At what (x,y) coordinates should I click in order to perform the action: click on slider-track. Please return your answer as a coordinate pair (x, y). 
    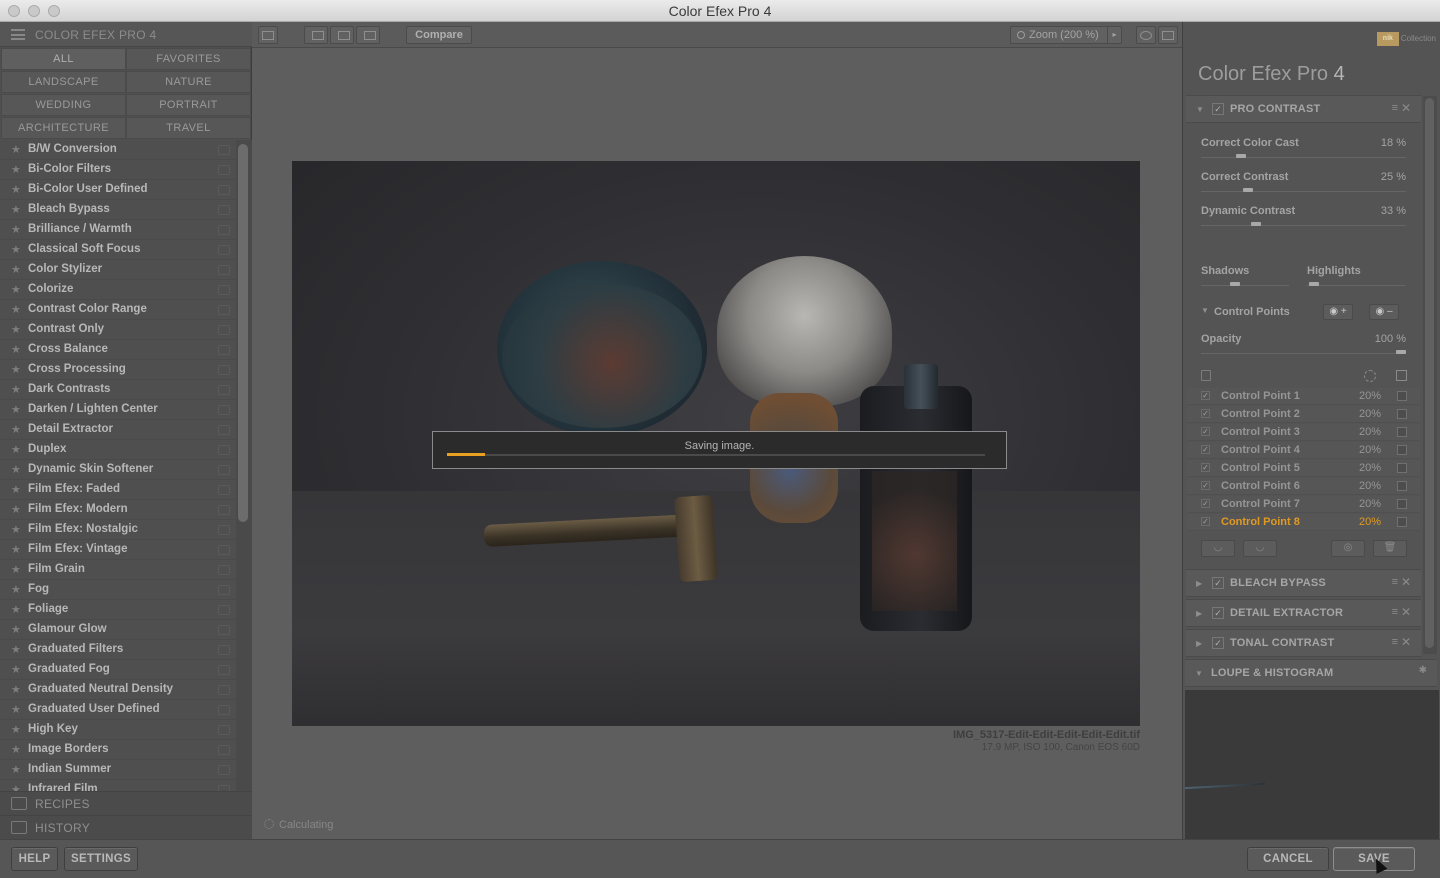
    Looking at the image, I should click on (1303, 353).